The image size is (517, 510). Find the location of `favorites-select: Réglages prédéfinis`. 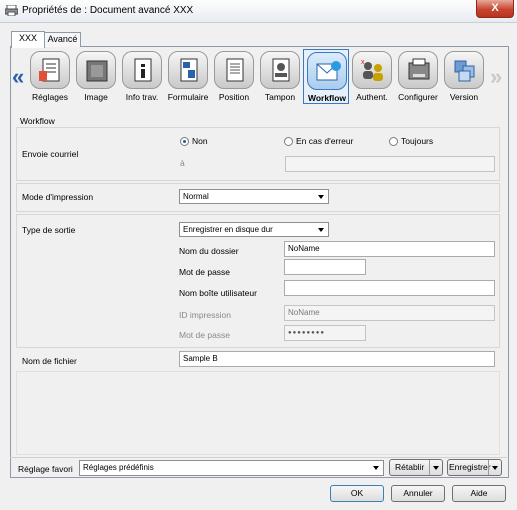

favorites-select: Réglages prédéfinis is located at coordinates (231, 468).